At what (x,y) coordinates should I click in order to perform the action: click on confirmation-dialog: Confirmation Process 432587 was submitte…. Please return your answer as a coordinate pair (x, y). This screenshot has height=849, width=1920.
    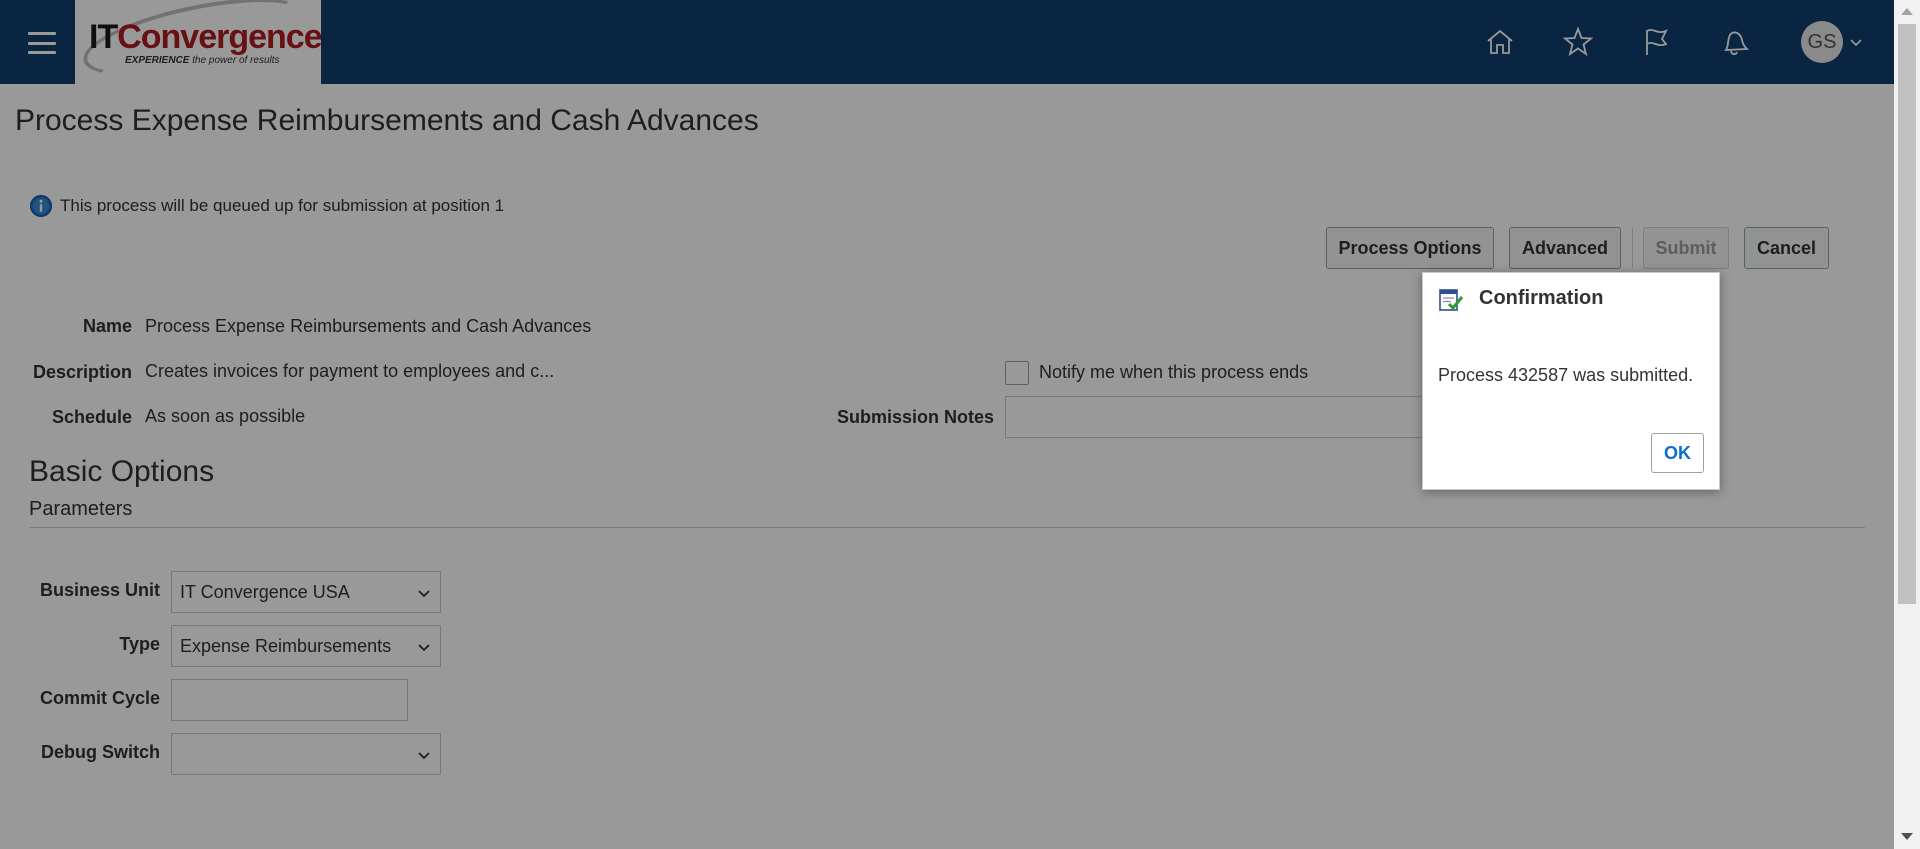
    Looking at the image, I should click on (1571, 381).